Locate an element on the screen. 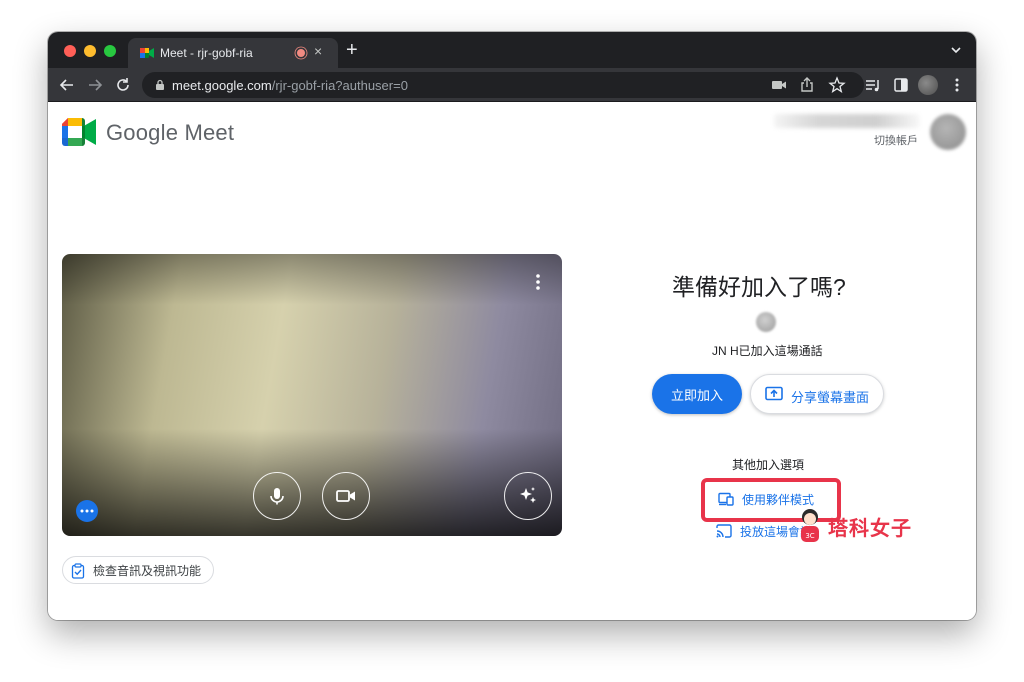 This screenshot has height=682, width=1024. microphone-button is located at coordinates (277, 496).